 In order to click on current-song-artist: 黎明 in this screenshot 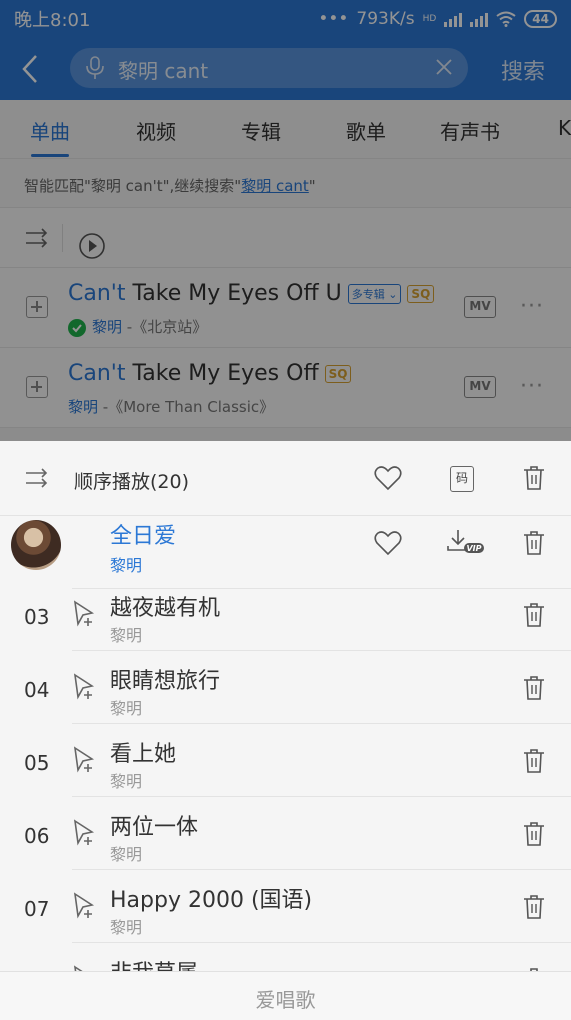, I will do `click(126, 565)`.